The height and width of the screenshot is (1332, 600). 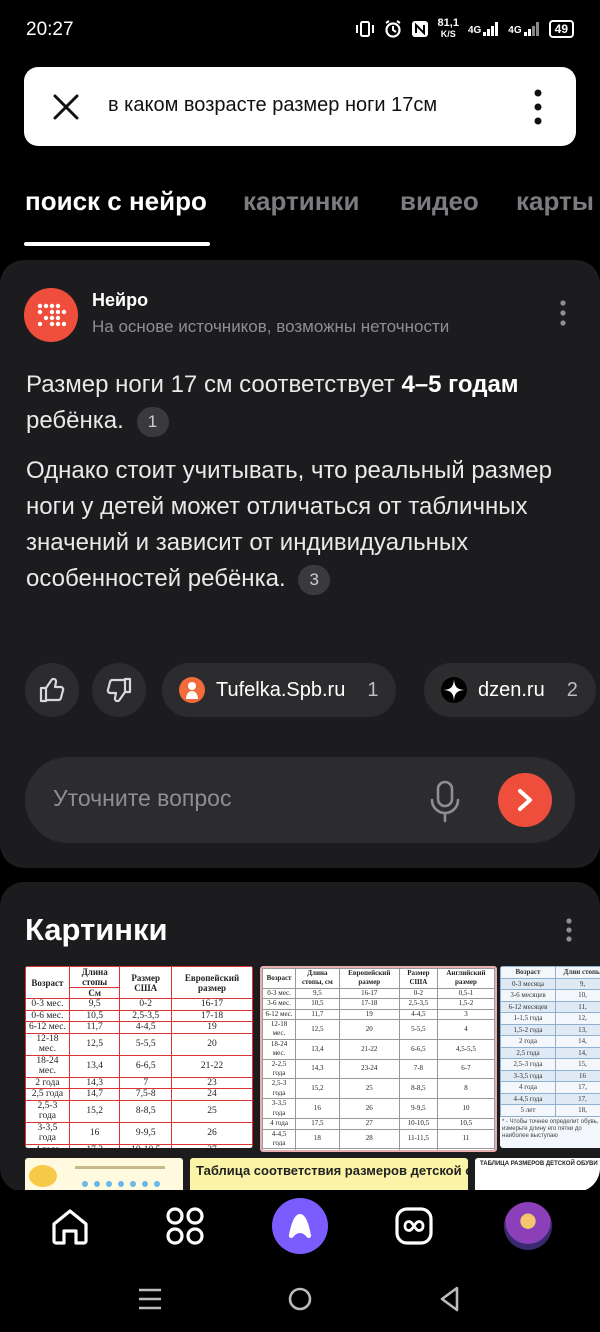 I want to click on table-cell: 6-6,5, so click(x=418, y=1049).